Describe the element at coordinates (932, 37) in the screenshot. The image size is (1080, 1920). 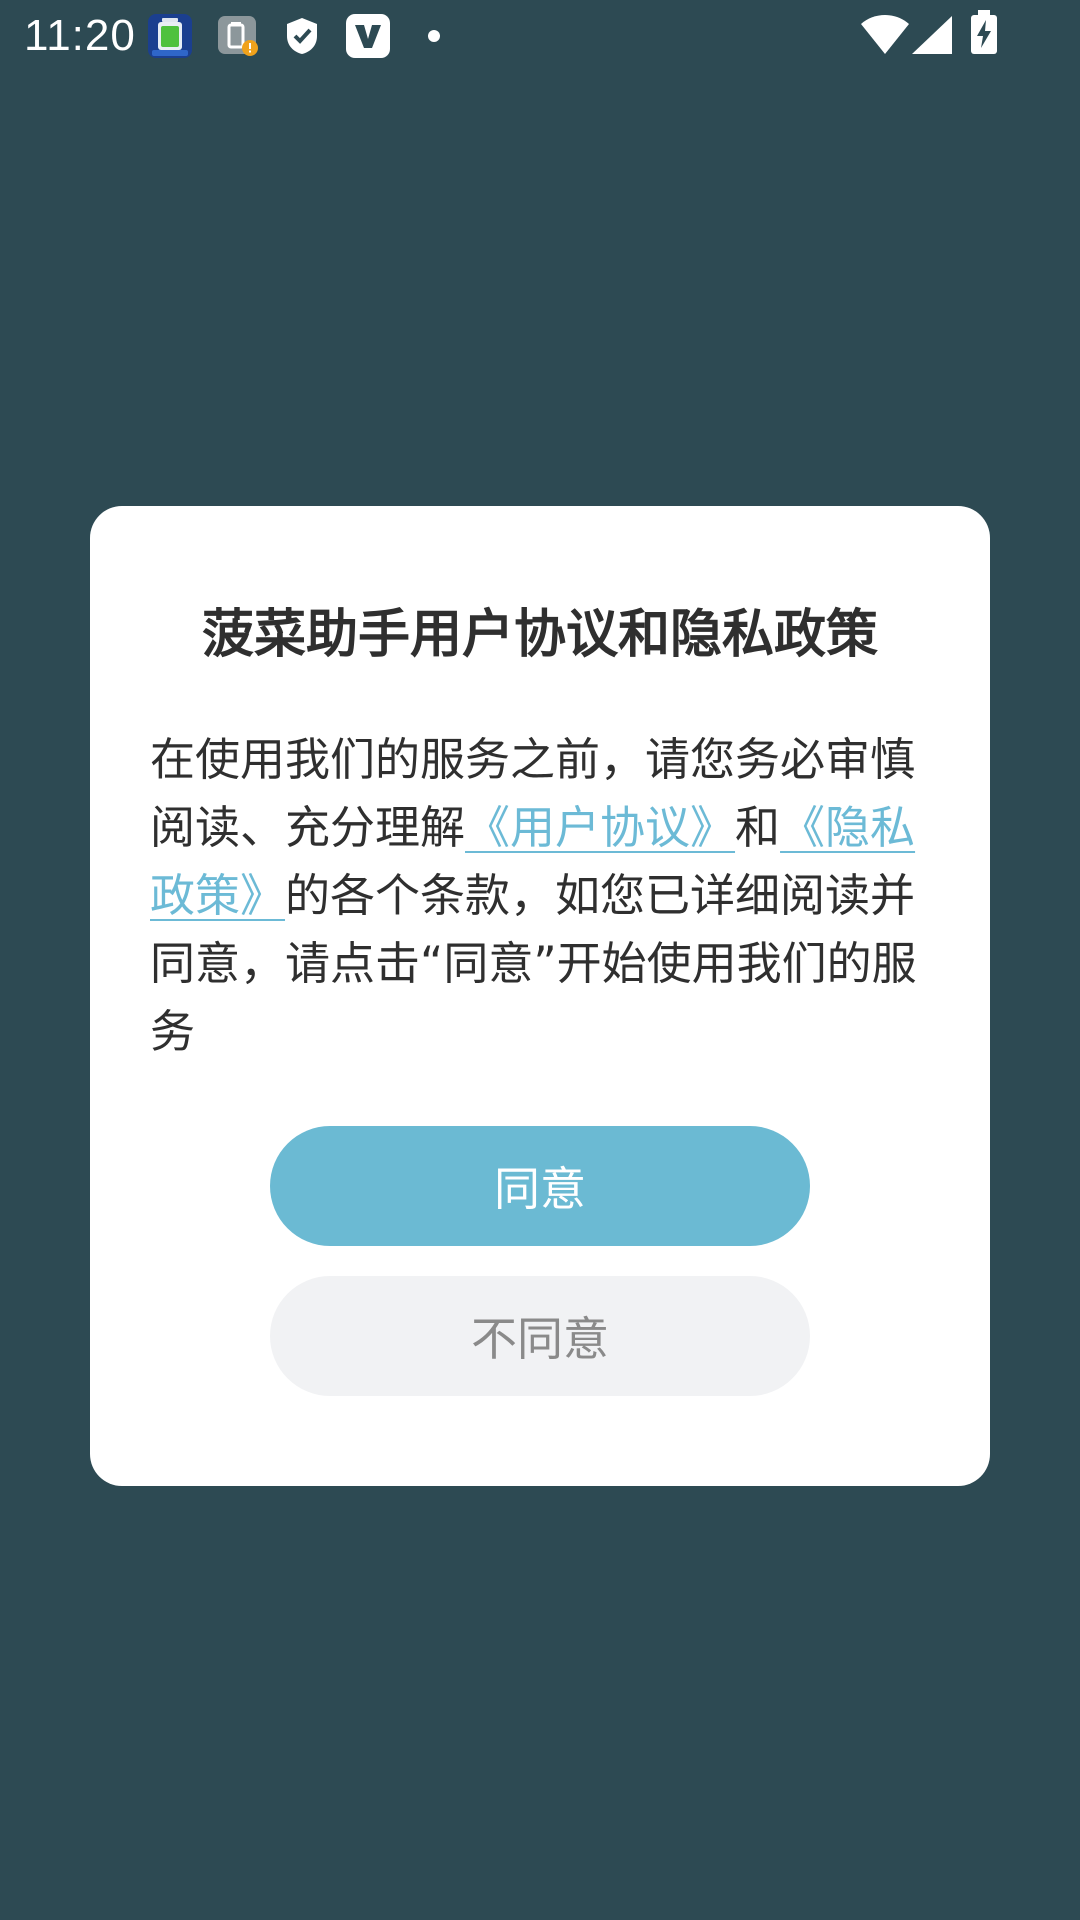
I see `signal-icon` at that location.